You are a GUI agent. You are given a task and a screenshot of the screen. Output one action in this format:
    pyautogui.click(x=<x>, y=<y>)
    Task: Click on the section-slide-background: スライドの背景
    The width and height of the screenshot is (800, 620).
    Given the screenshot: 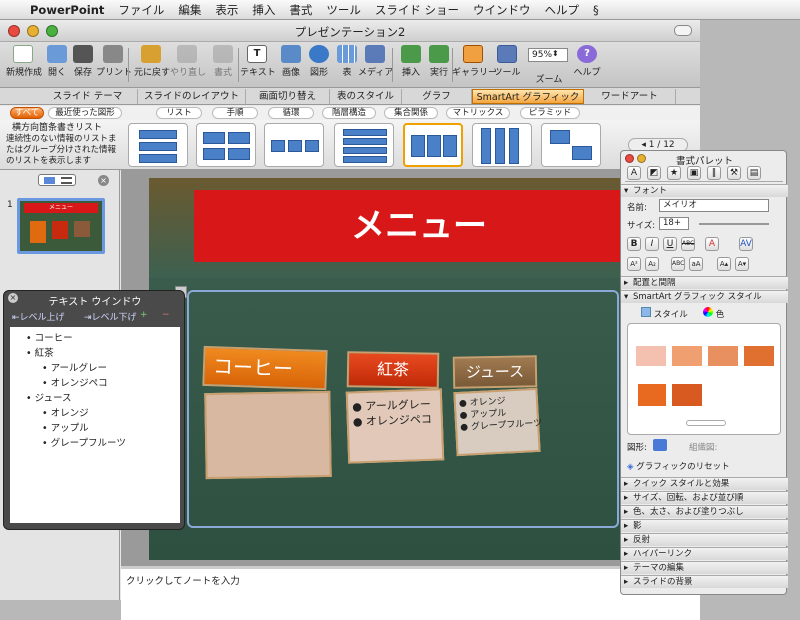 What is the action you would take?
    pyautogui.click(x=704, y=581)
    